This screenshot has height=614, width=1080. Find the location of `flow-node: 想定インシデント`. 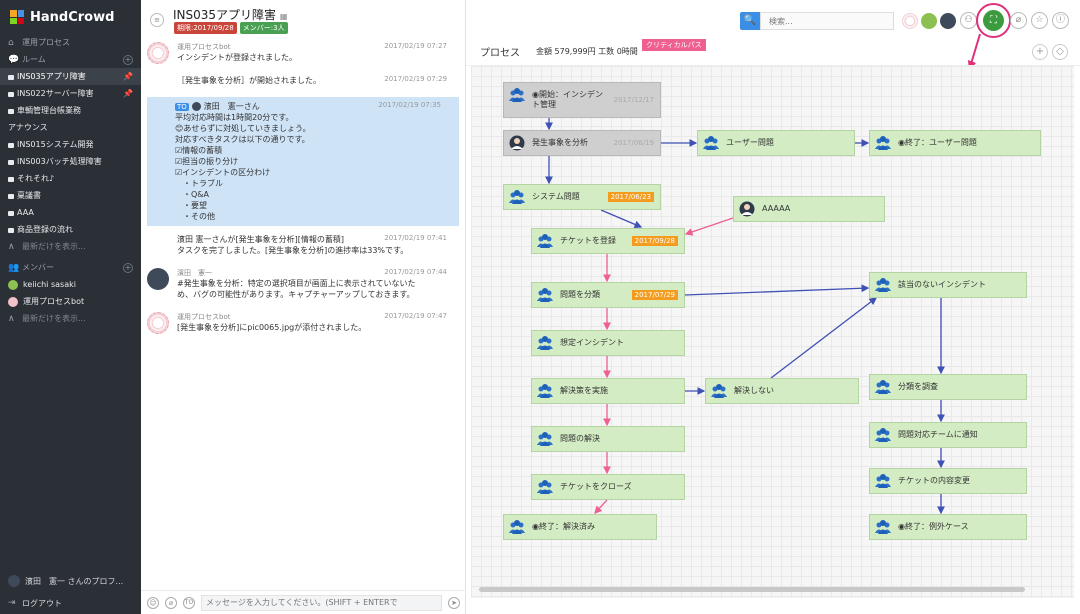

flow-node: 想定インシデント is located at coordinates (608, 343).